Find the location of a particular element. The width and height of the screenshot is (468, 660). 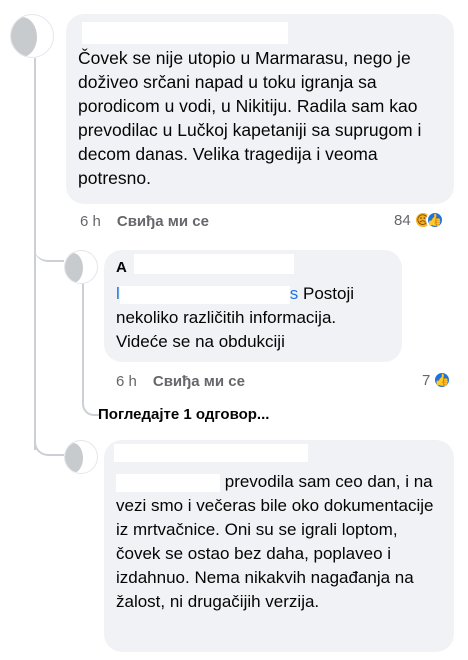

comment-actions: 6 h Свиђа ми се is located at coordinates (144, 221).